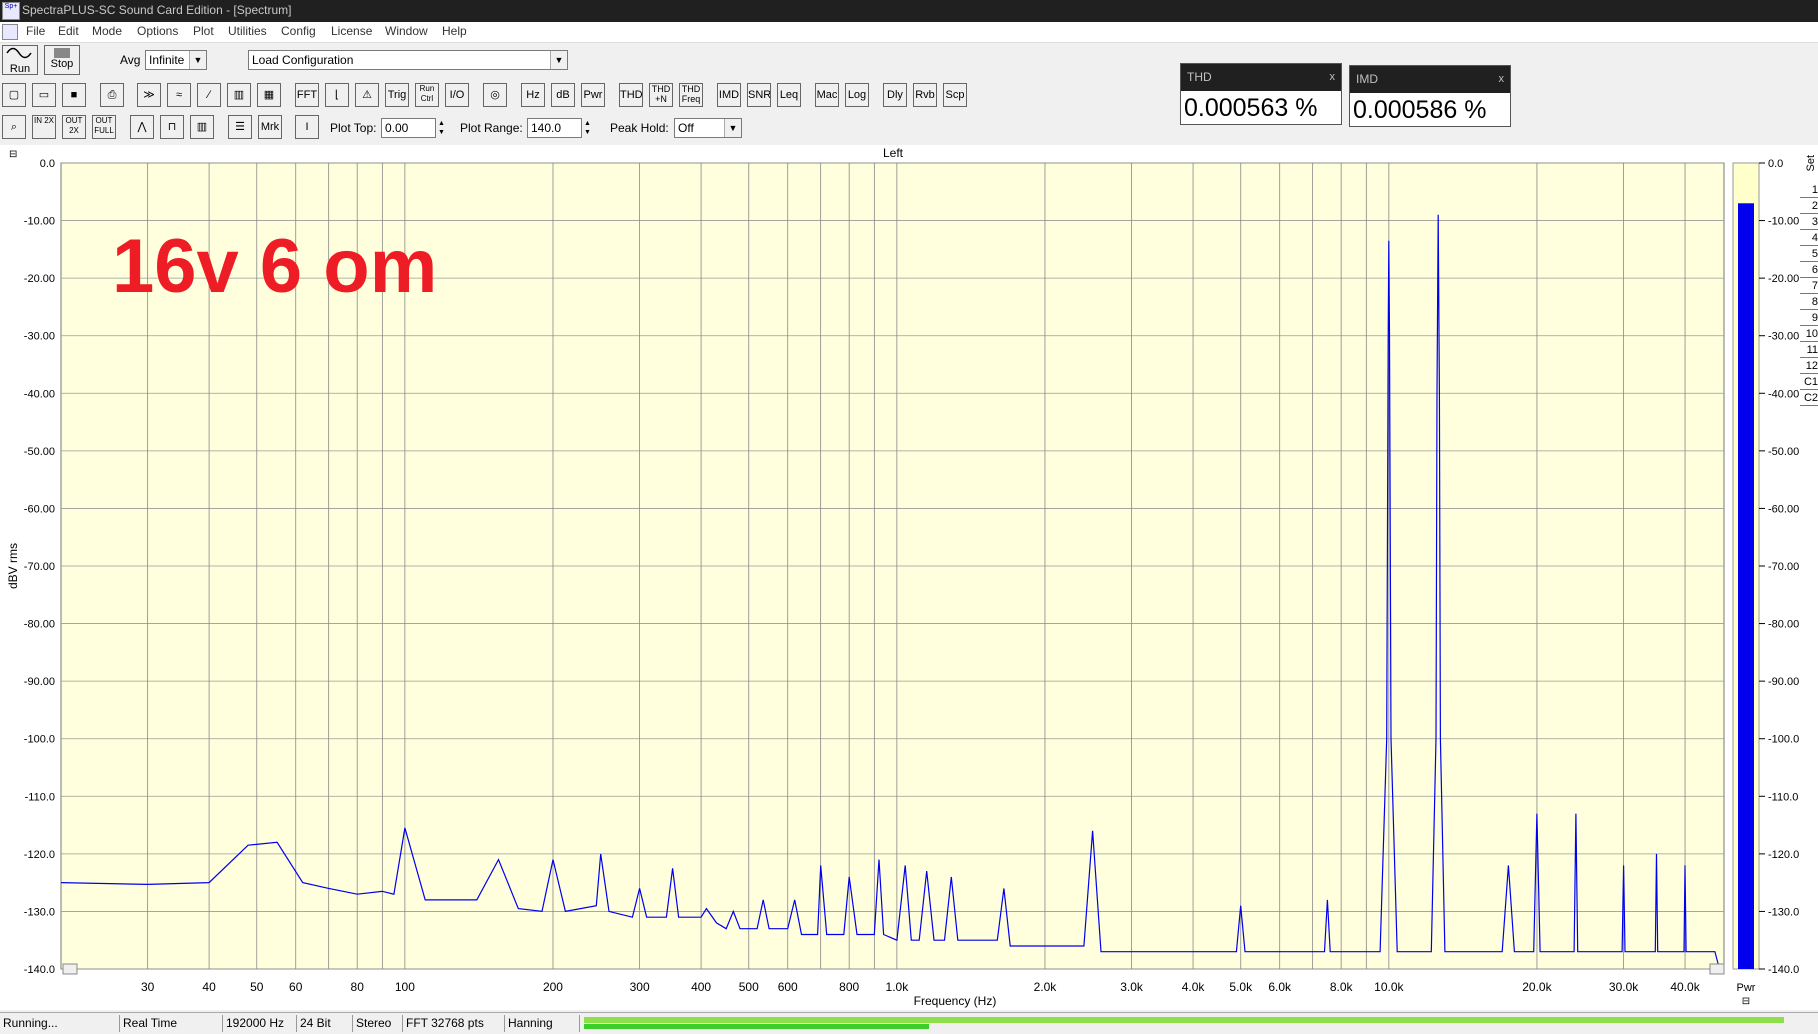 The image size is (1818, 1034). What do you see at coordinates (44, 95) in the screenshot?
I see `open-folder-icon: ▭` at bounding box center [44, 95].